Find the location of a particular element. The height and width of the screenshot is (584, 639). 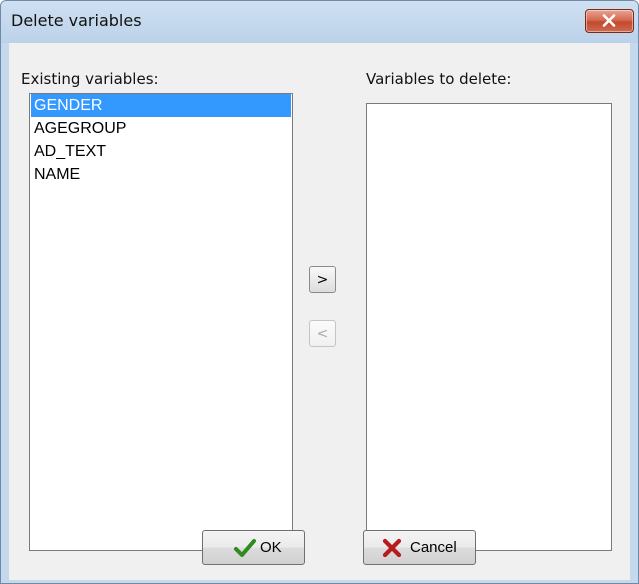

cancel-label: Cancel is located at coordinates (433, 547).